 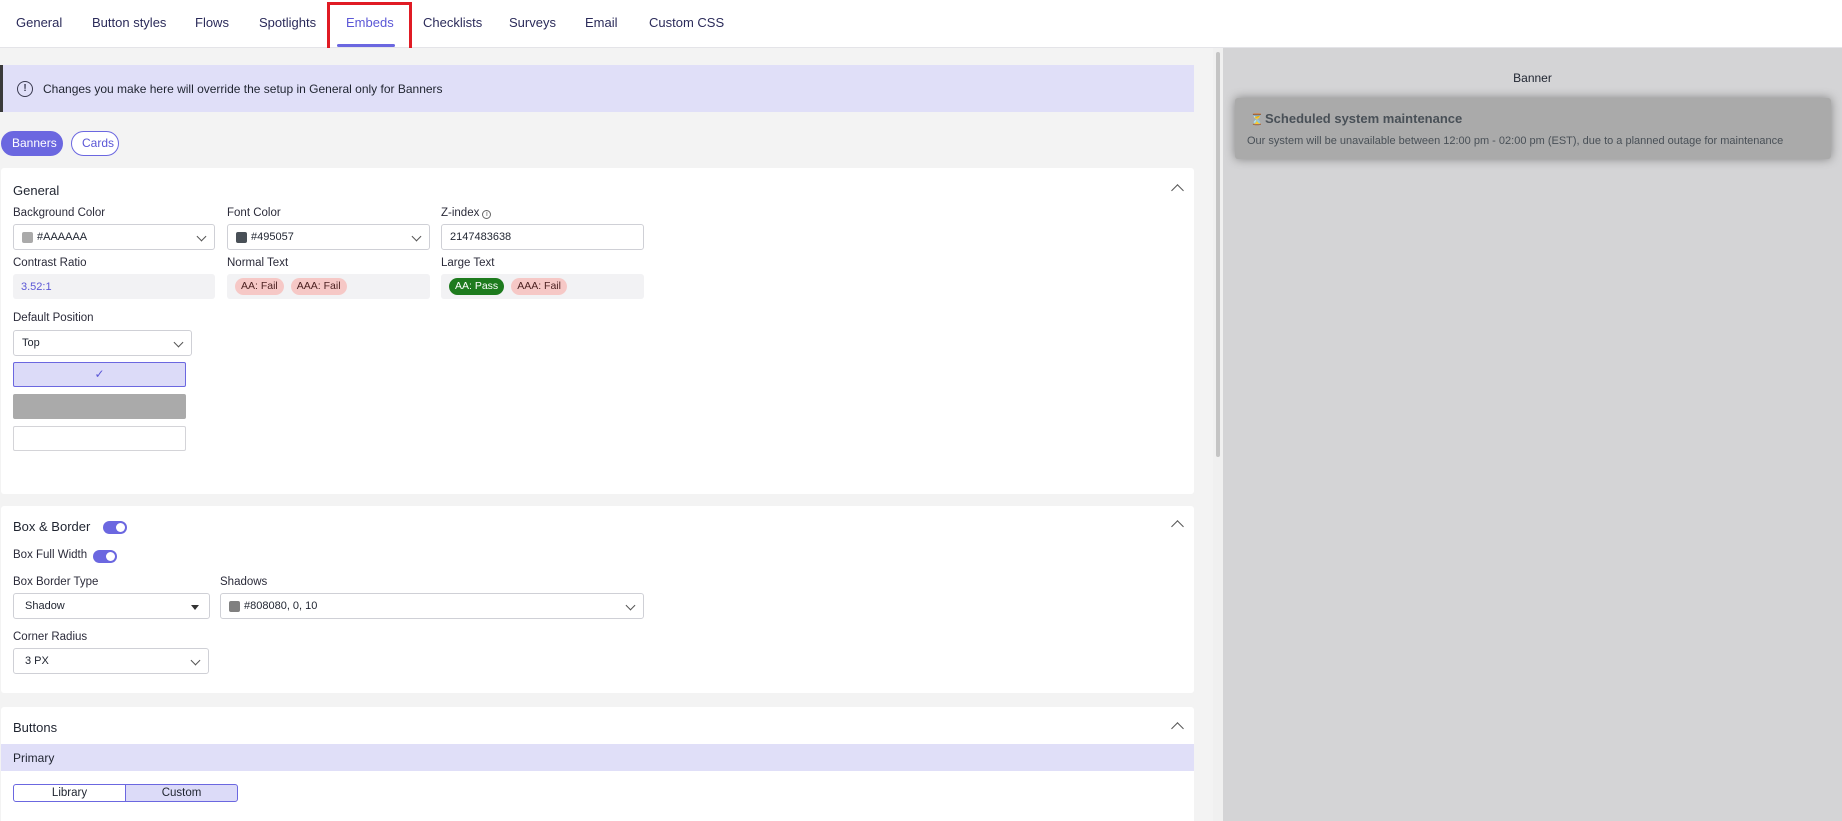 What do you see at coordinates (212, 23) in the screenshot?
I see `tab-flows: Flows` at bounding box center [212, 23].